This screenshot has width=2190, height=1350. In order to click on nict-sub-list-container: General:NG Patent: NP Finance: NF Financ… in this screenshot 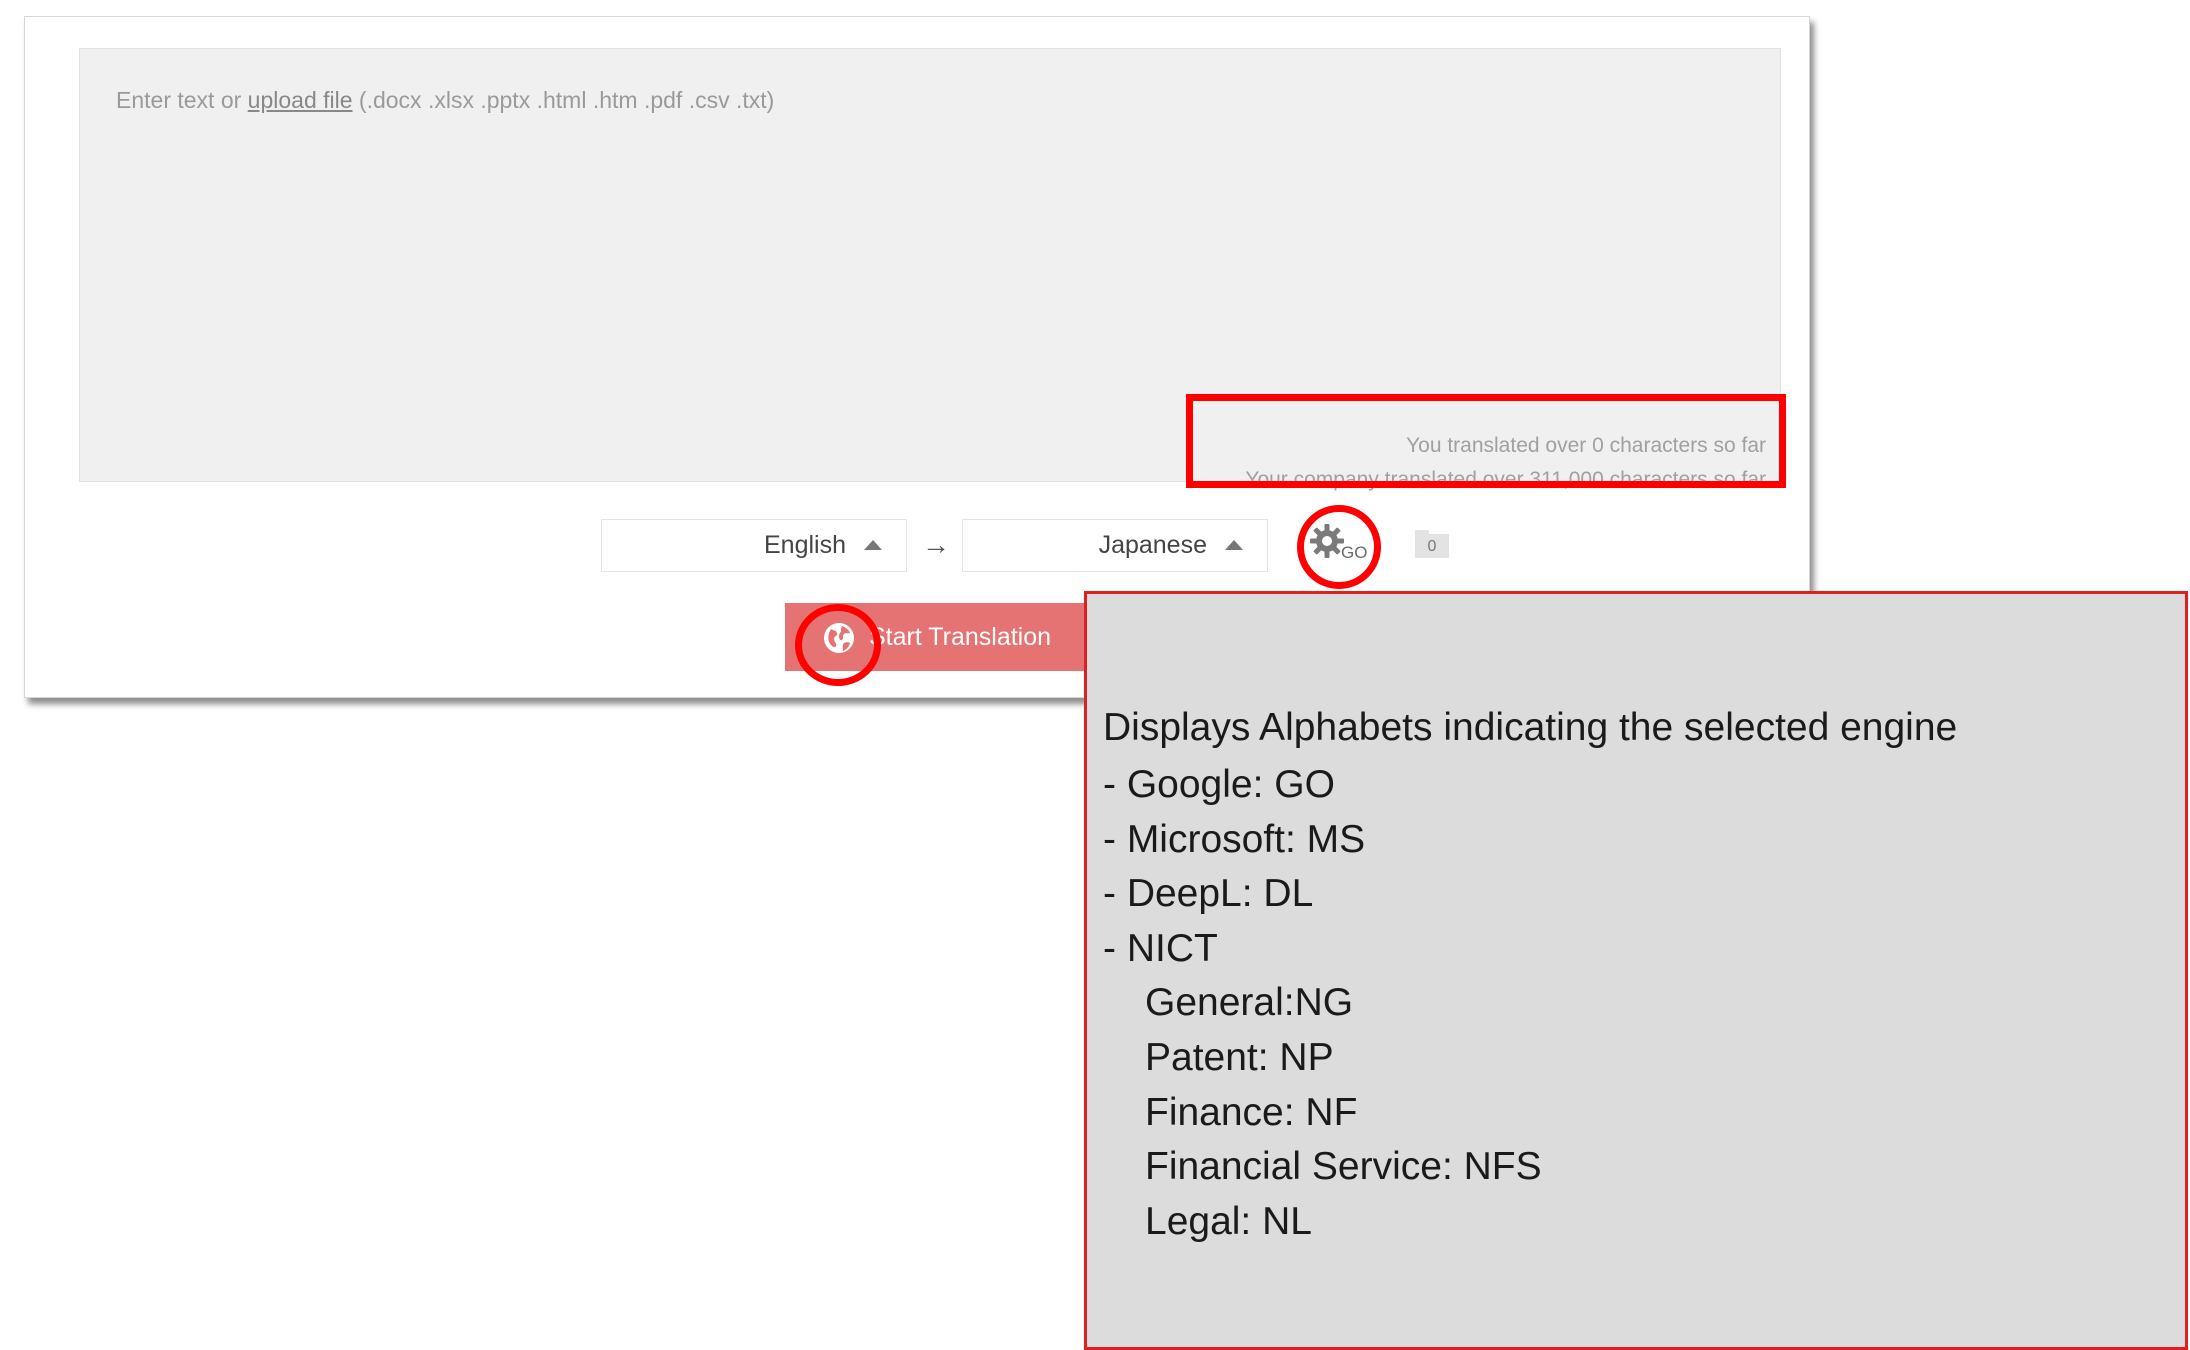, I will do `click(1322, 1112)`.